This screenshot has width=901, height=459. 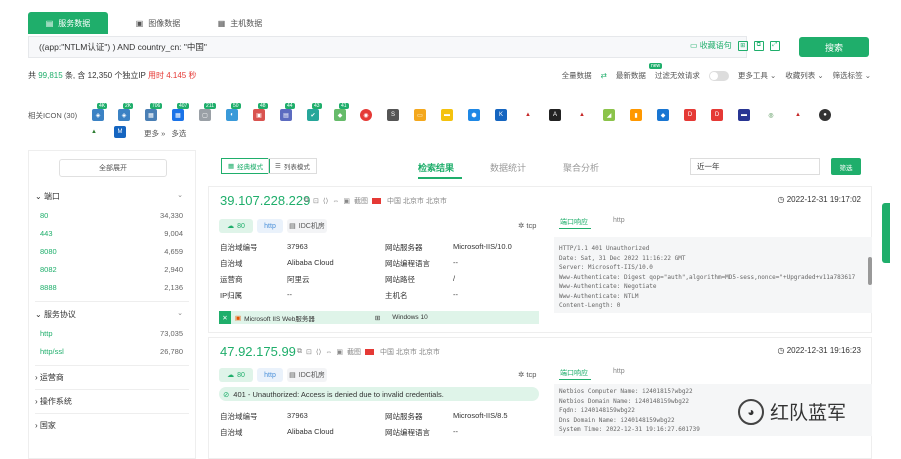 I want to click on expand-all-button: 全部展开, so click(x=113, y=168).